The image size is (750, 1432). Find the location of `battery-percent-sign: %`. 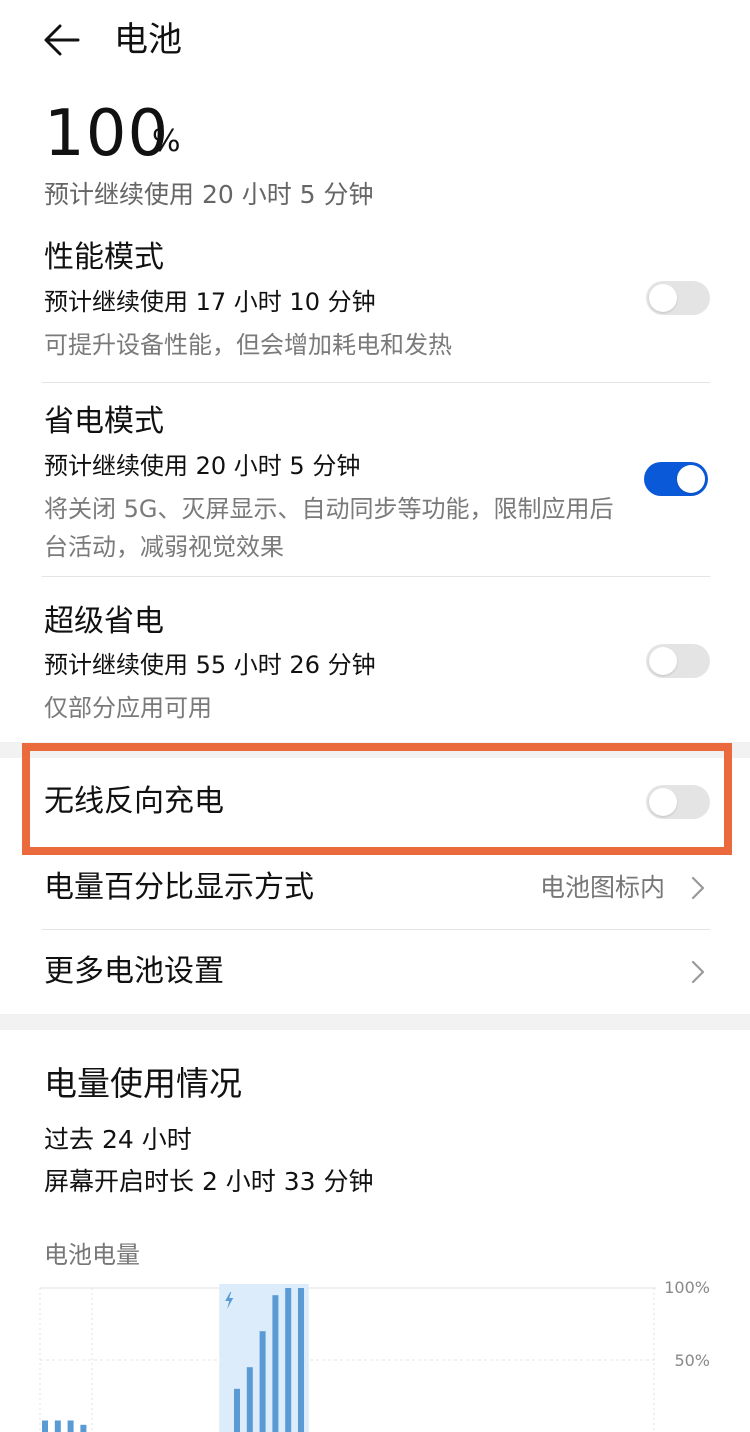

battery-percent-sign: % is located at coordinates (166, 141).